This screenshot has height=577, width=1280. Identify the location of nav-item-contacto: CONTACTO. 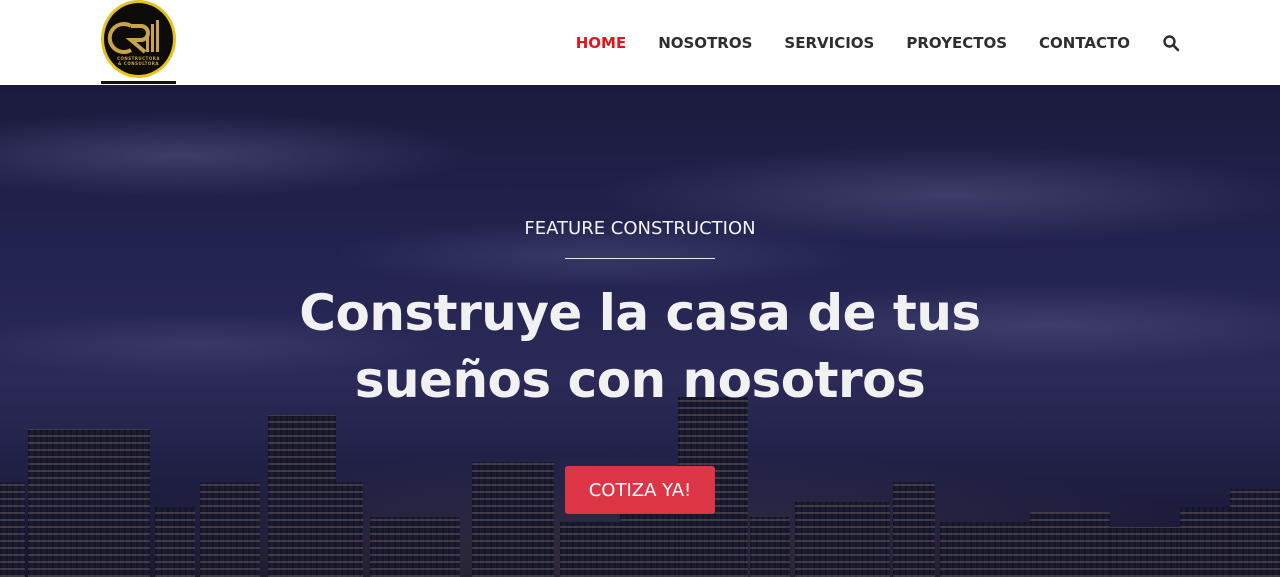
(1084, 43).